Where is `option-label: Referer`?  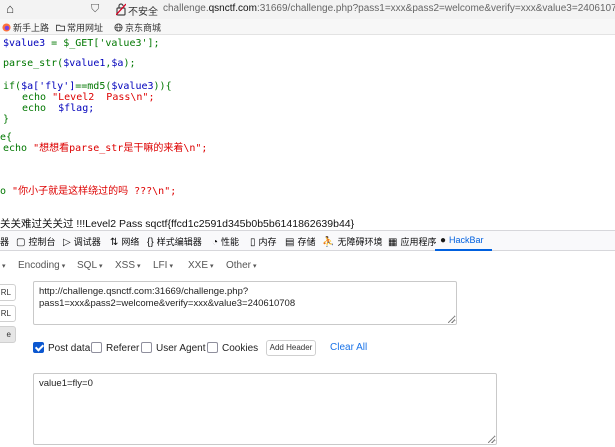 option-label: Referer is located at coordinates (123, 348).